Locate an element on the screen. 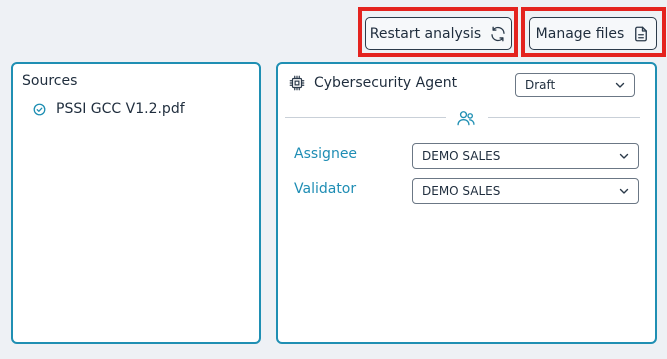 The width and height of the screenshot is (667, 359). sources-title: Sources is located at coordinates (50, 81).